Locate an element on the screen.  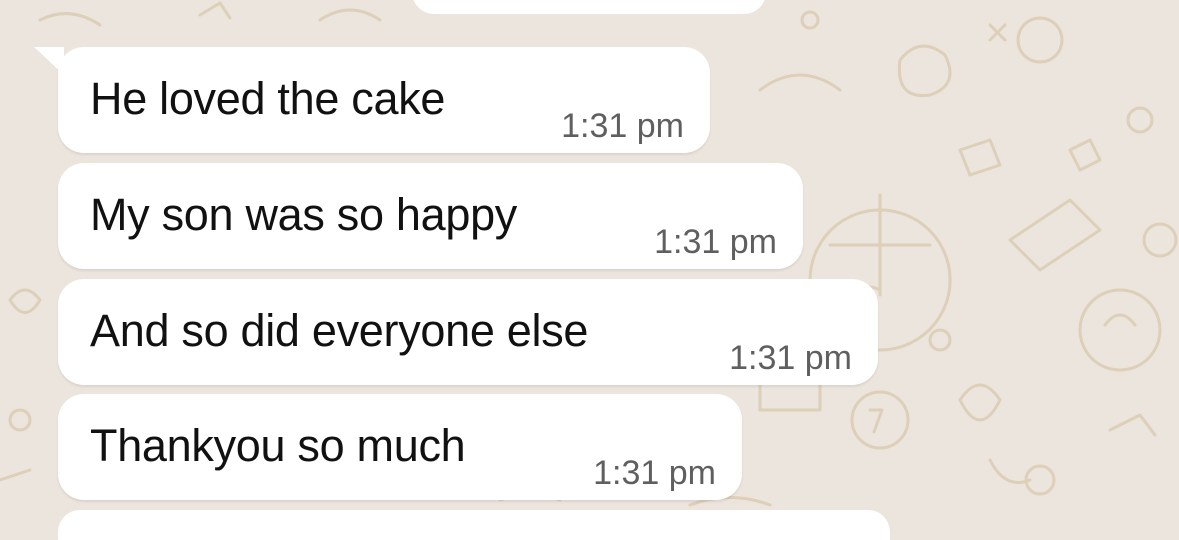
message-bubble: Thankyou so much 1:31 pm is located at coordinates (400, 447).